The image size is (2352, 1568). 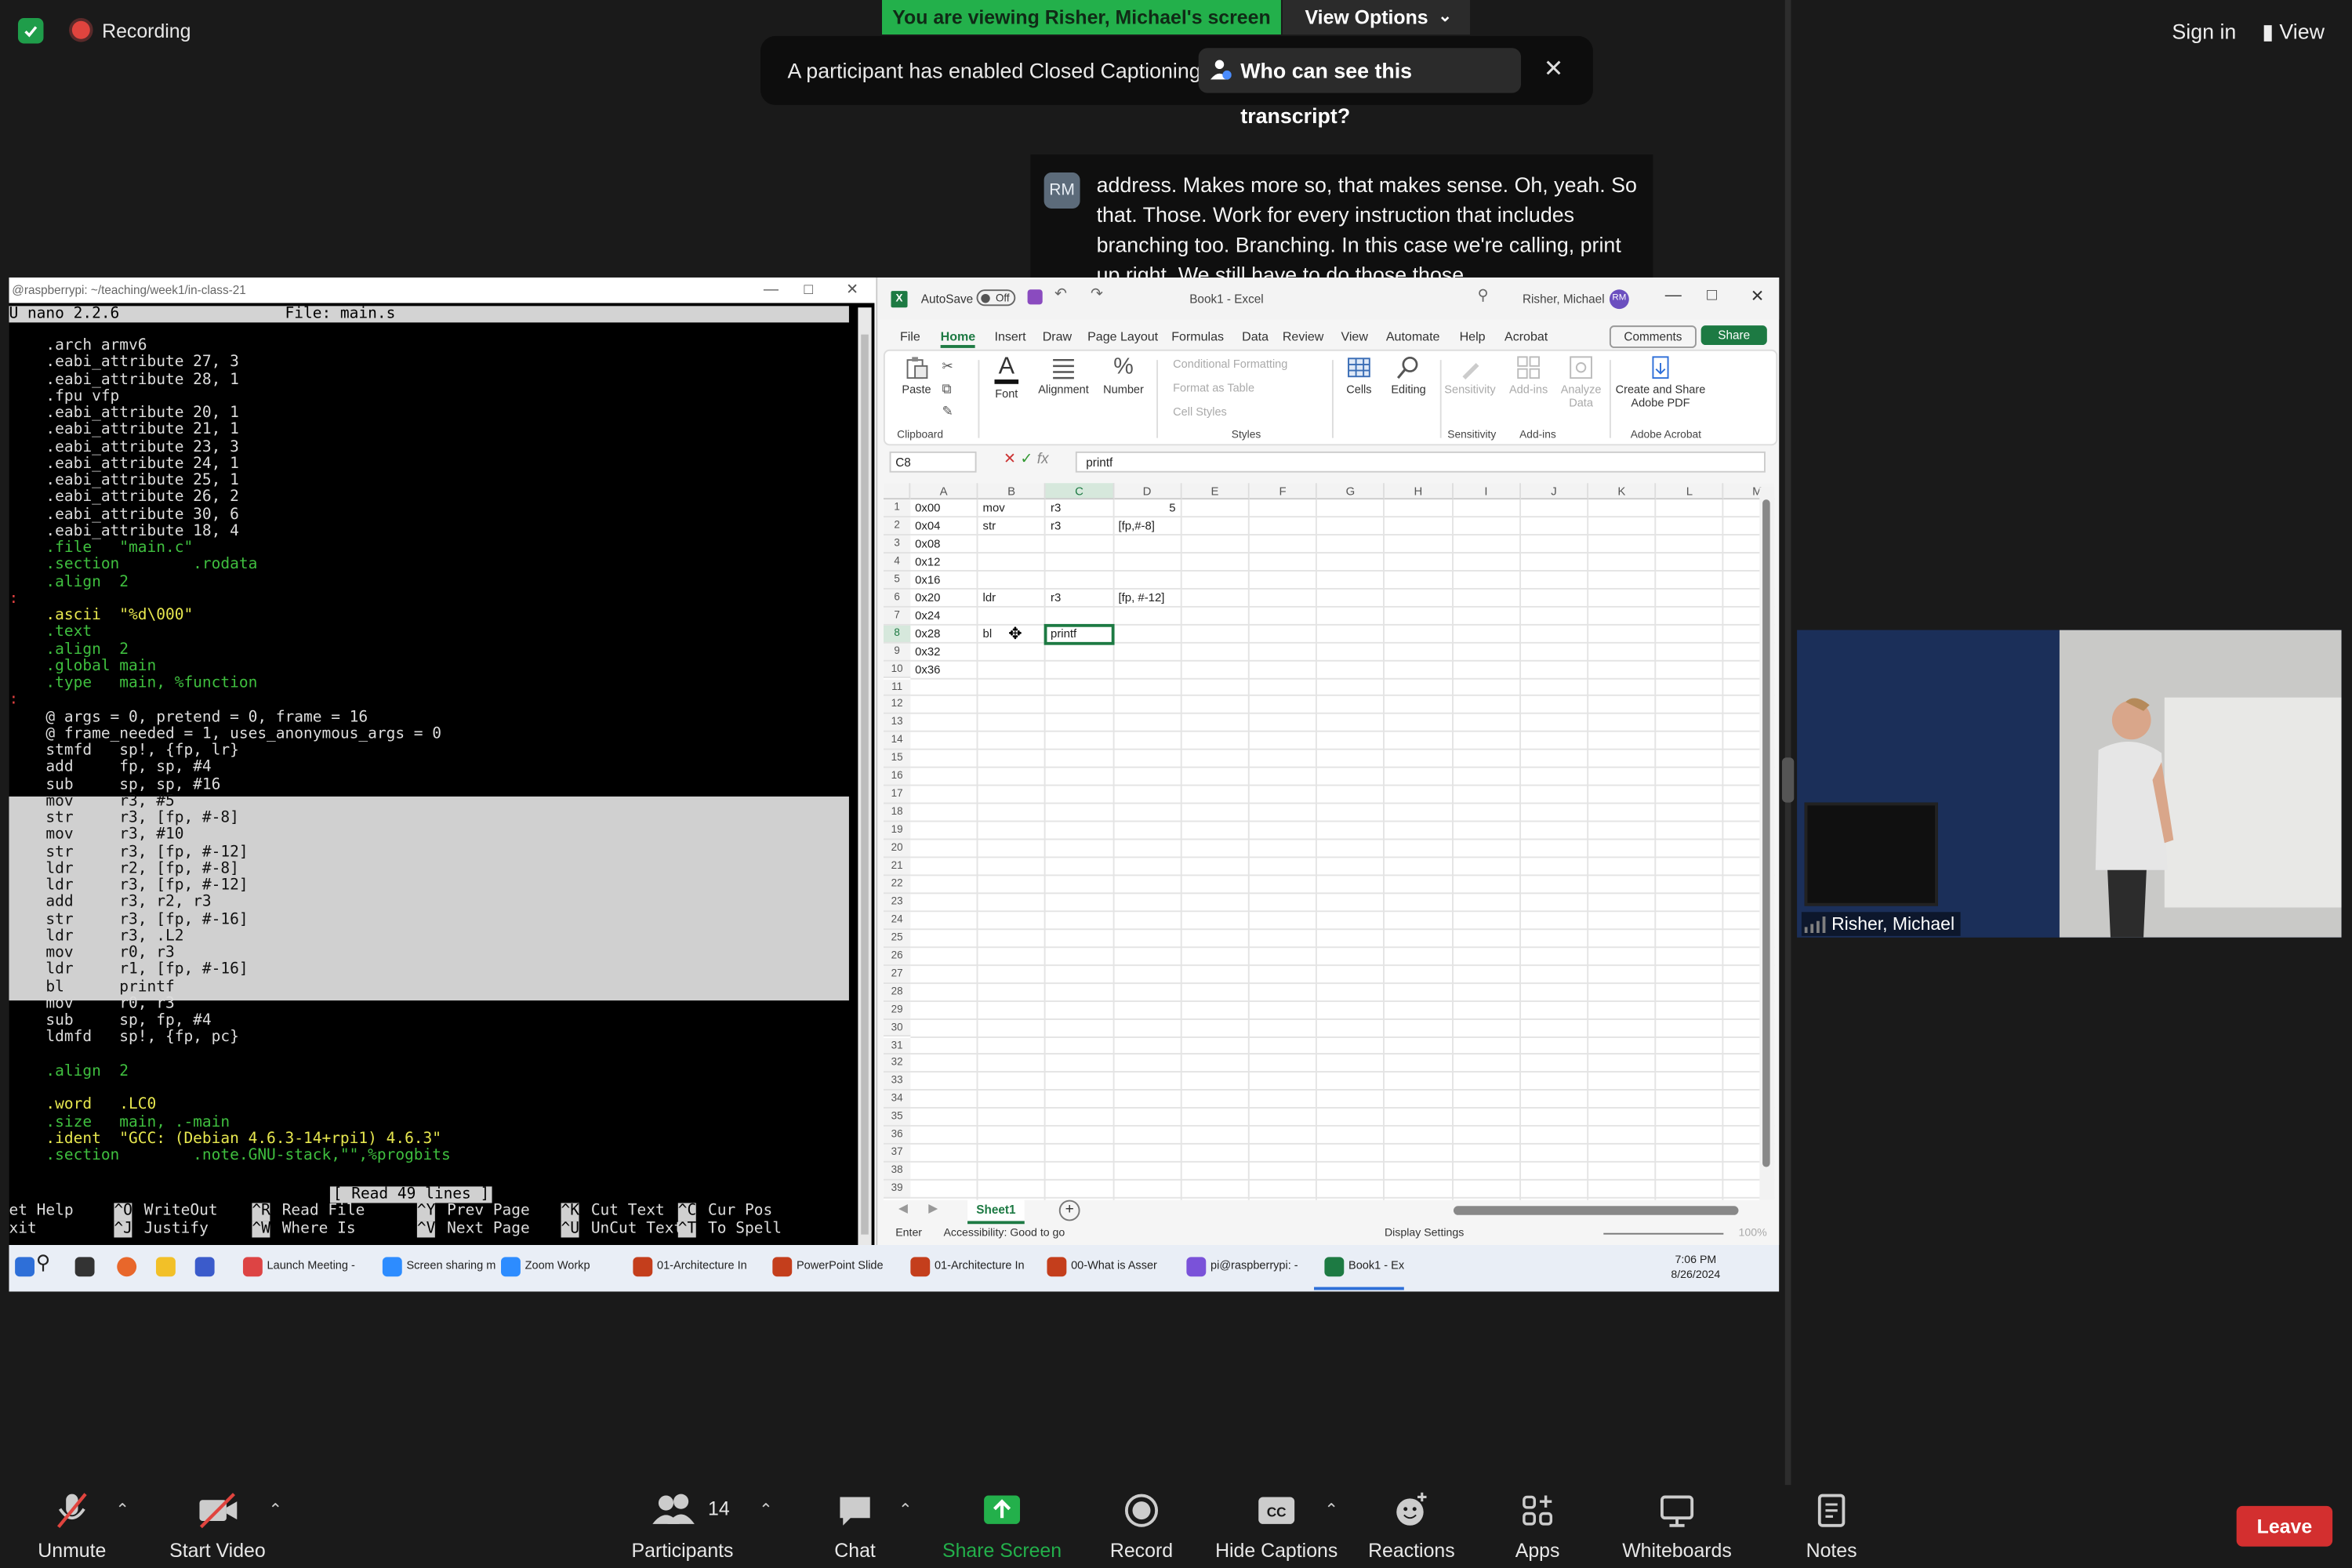 What do you see at coordinates (1473, 335) in the screenshot?
I see `ribbon-tab-help: Help` at bounding box center [1473, 335].